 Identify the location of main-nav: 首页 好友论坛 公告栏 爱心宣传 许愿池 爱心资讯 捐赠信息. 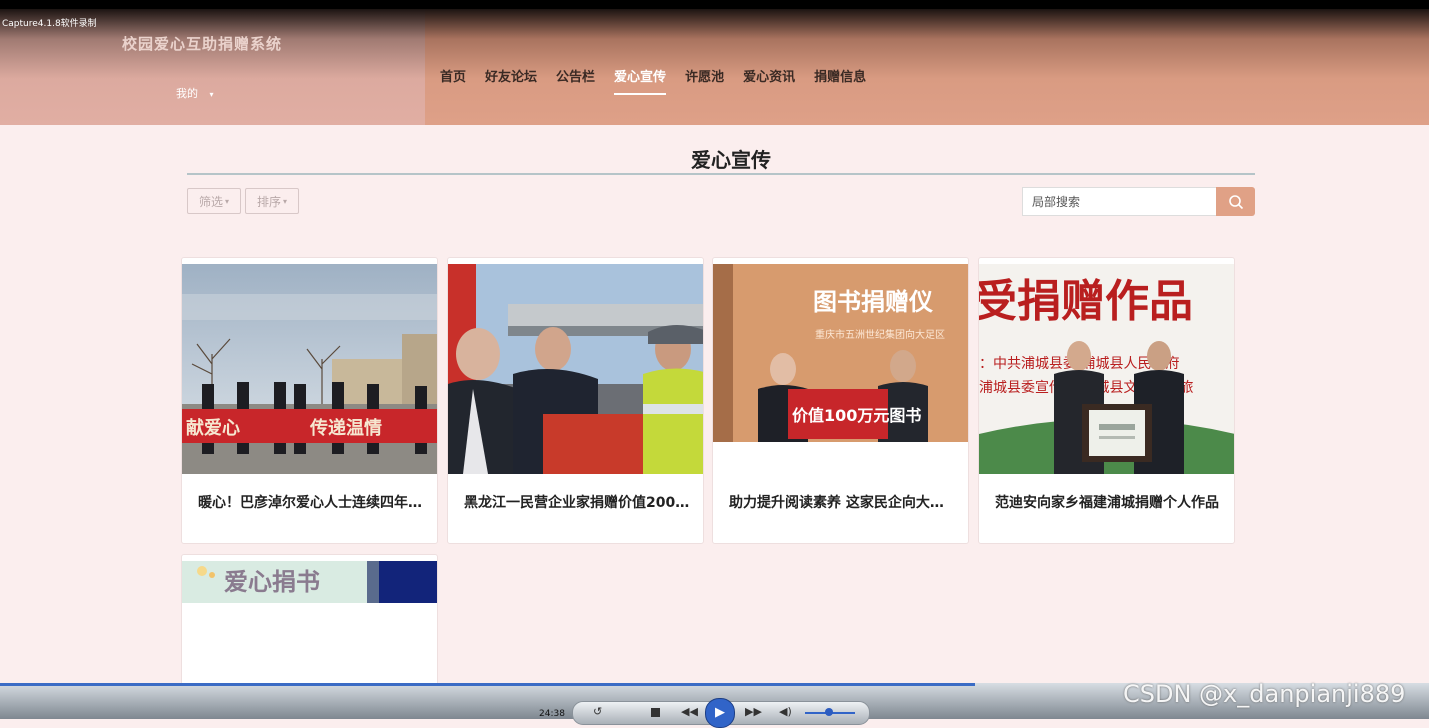
(653, 80).